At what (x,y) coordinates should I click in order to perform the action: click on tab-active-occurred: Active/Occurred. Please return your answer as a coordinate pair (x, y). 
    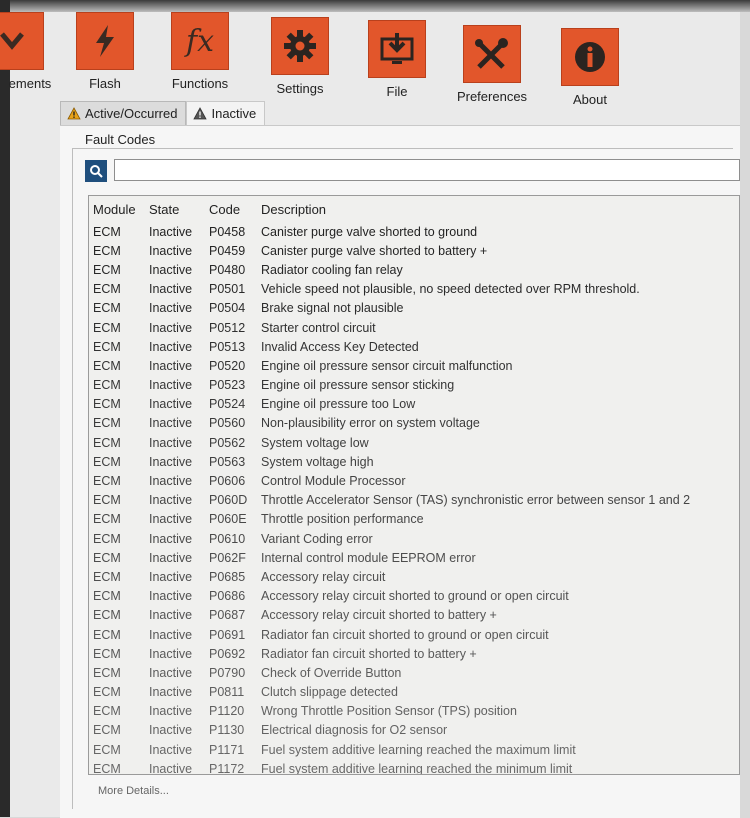
    Looking at the image, I should click on (123, 113).